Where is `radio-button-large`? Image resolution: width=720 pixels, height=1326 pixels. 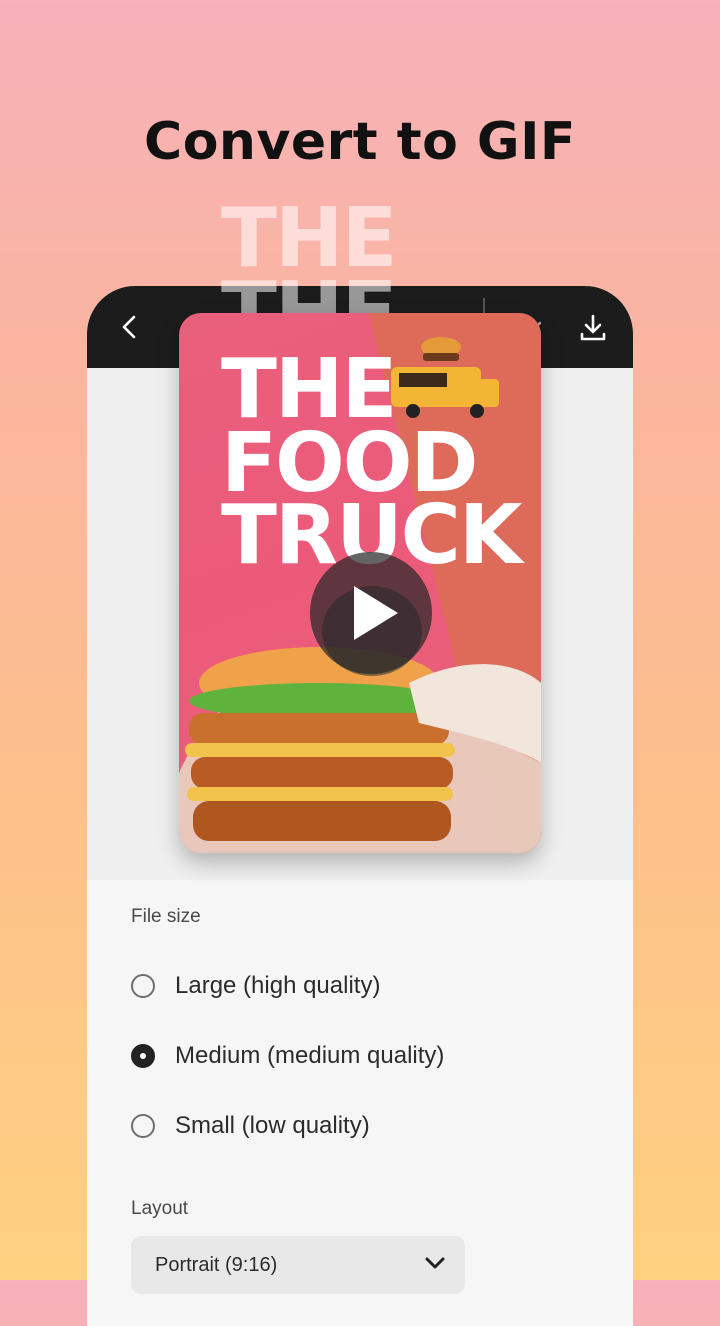 radio-button-large is located at coordinates (143, 986).